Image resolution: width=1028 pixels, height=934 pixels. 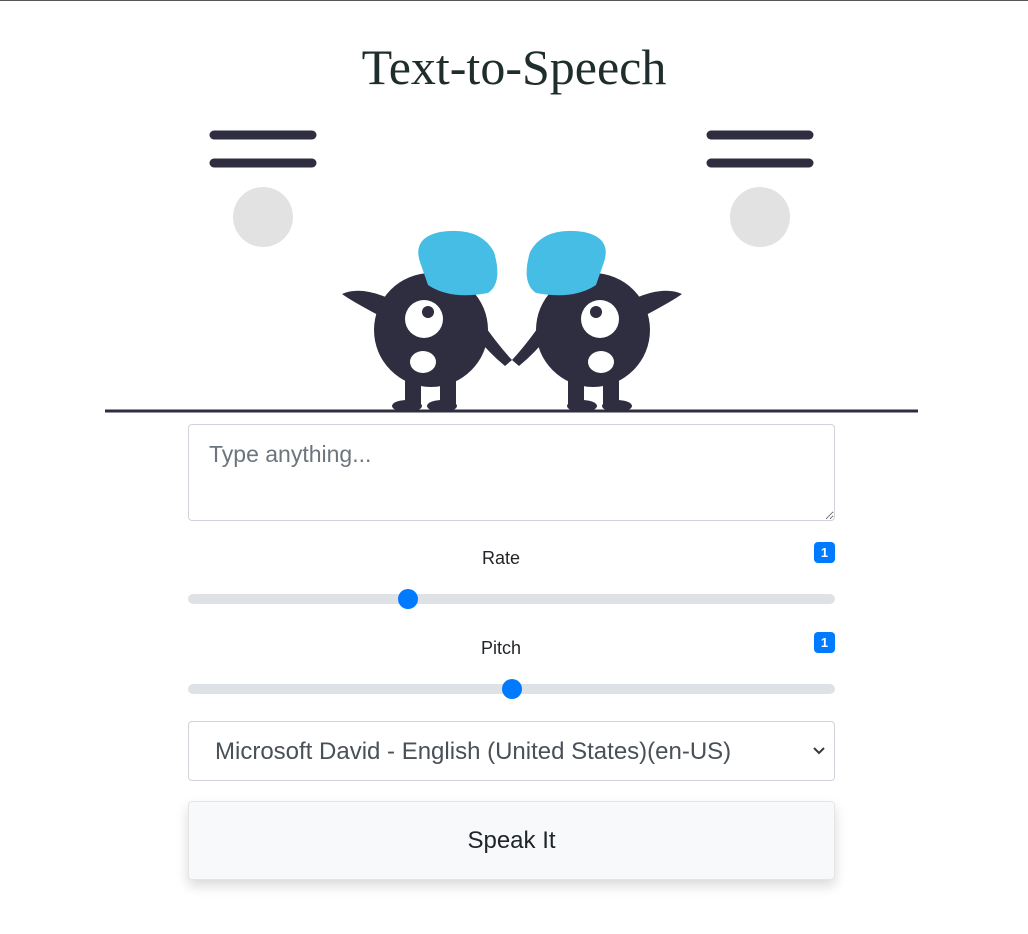 I want to click on pitch-label: Pitch, so click(x=501, y=648).